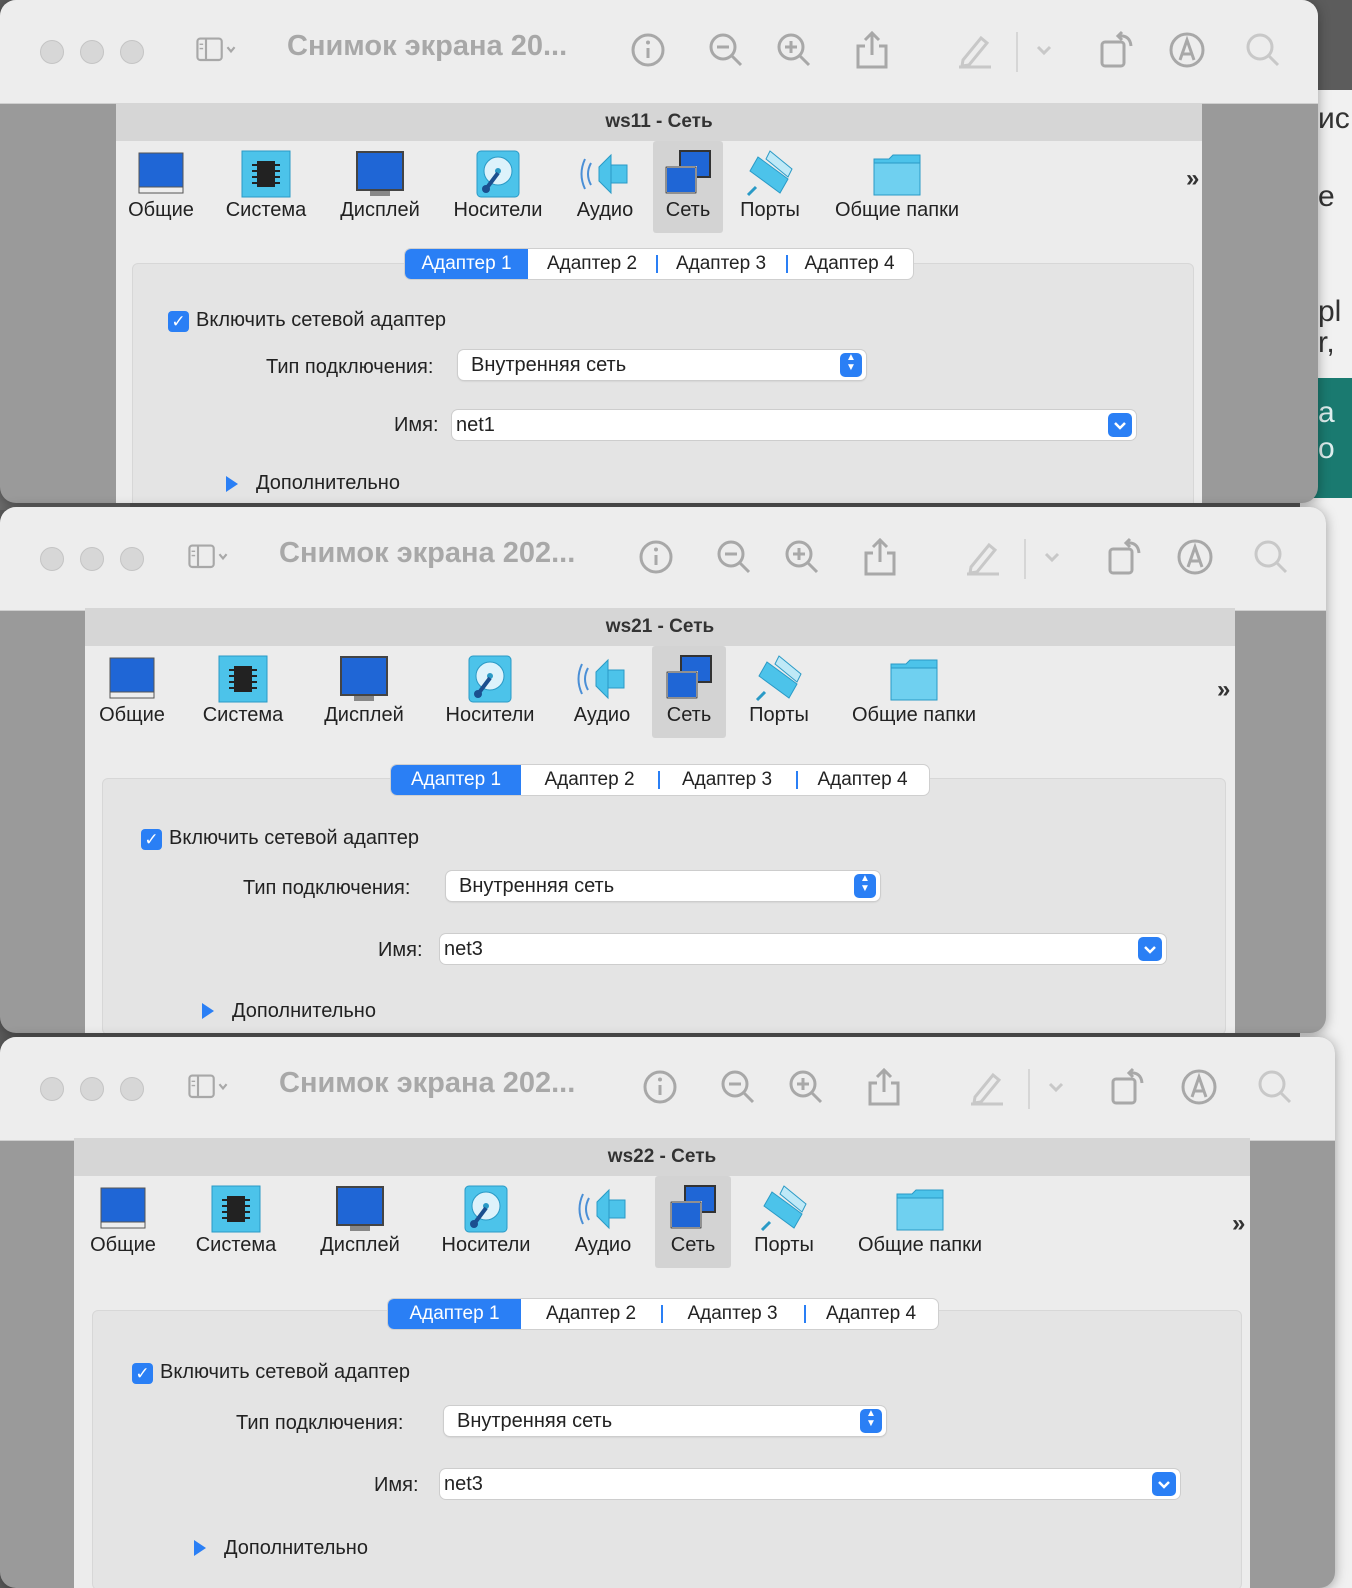 The height and width of the screenshot is (1588, 1352). Describe the element at coordinates (688, 210) in the screenshot. I see `tool-label: Сеть` at that location.